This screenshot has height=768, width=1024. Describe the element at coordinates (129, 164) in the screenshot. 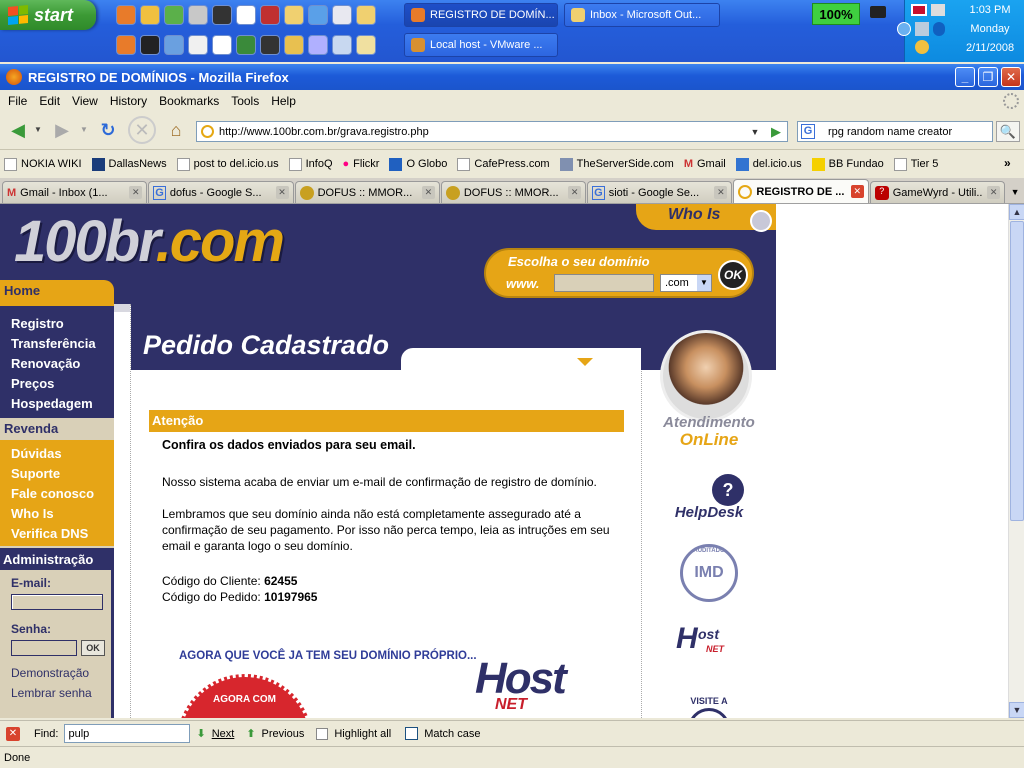

I see `bookmark-item: DallasNews` at that location.